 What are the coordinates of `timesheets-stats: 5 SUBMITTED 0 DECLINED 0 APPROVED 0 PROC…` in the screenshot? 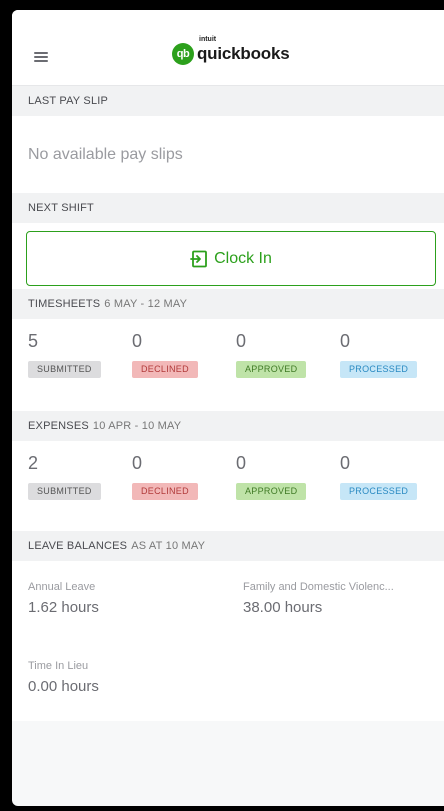 It's located at (228, 365).